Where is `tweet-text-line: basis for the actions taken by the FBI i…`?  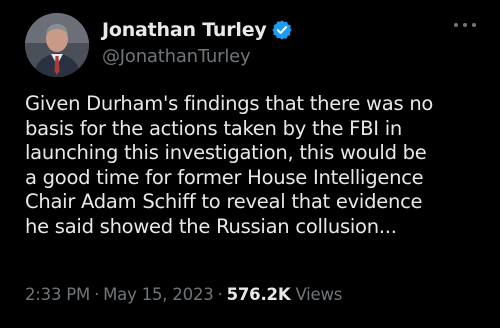
tweet-text-line: basis for the actions taken by the FBI i… is located at coordinates (213, 128).